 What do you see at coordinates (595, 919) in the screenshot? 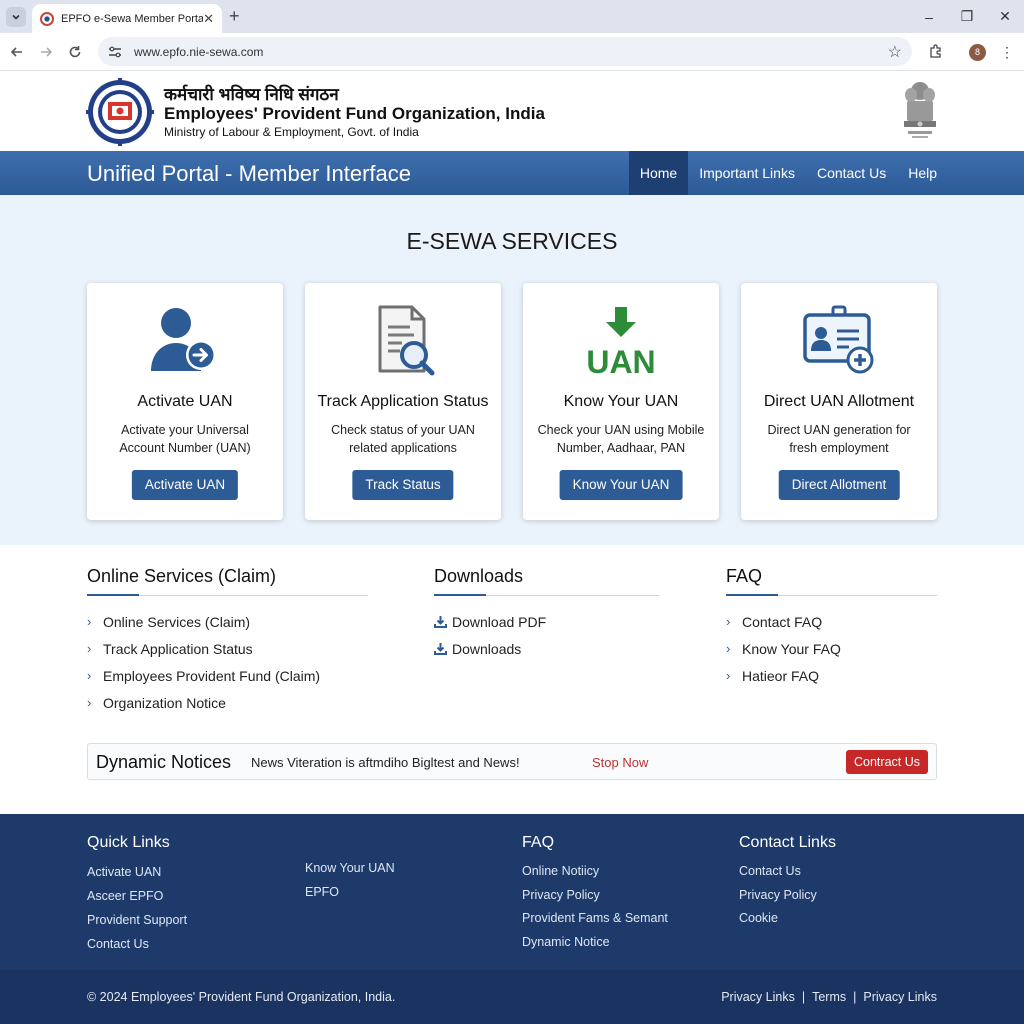
I see `footer-link: Provident Fams & Semant` at bounding box center [595, 919].